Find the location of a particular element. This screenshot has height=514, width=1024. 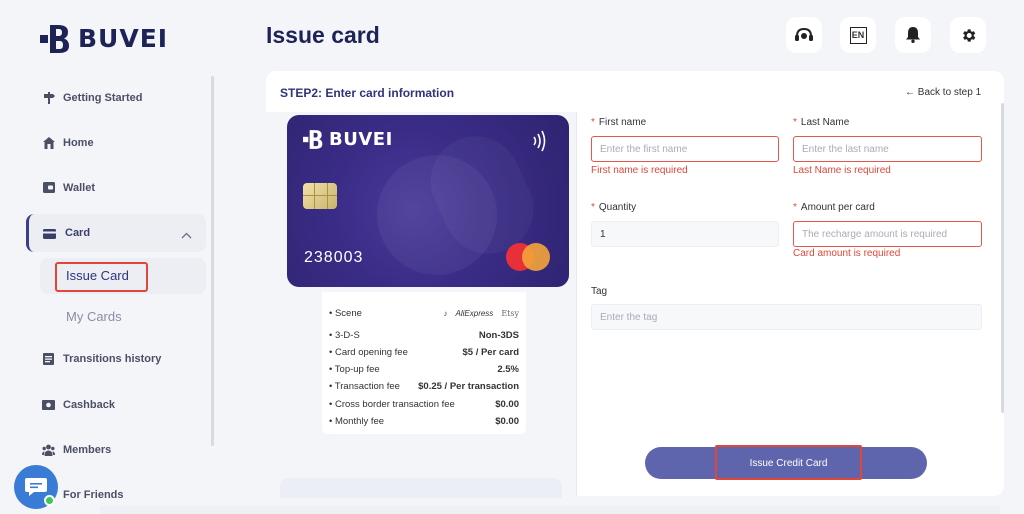

card-brand-name: BUVEI is located at coordinates (361, 139).